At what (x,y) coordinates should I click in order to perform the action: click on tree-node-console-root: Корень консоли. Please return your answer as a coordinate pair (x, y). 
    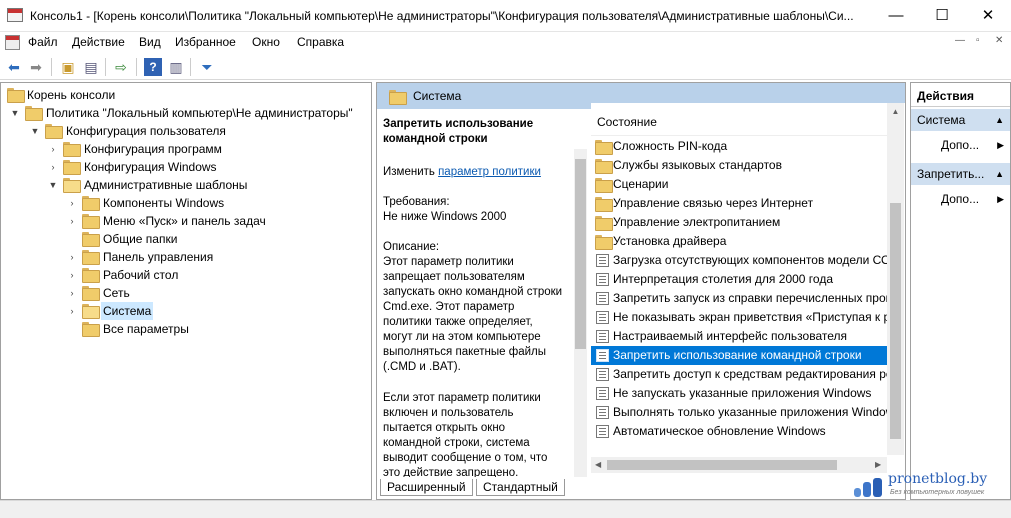
    Looking at the image, I should click on (187, 95).